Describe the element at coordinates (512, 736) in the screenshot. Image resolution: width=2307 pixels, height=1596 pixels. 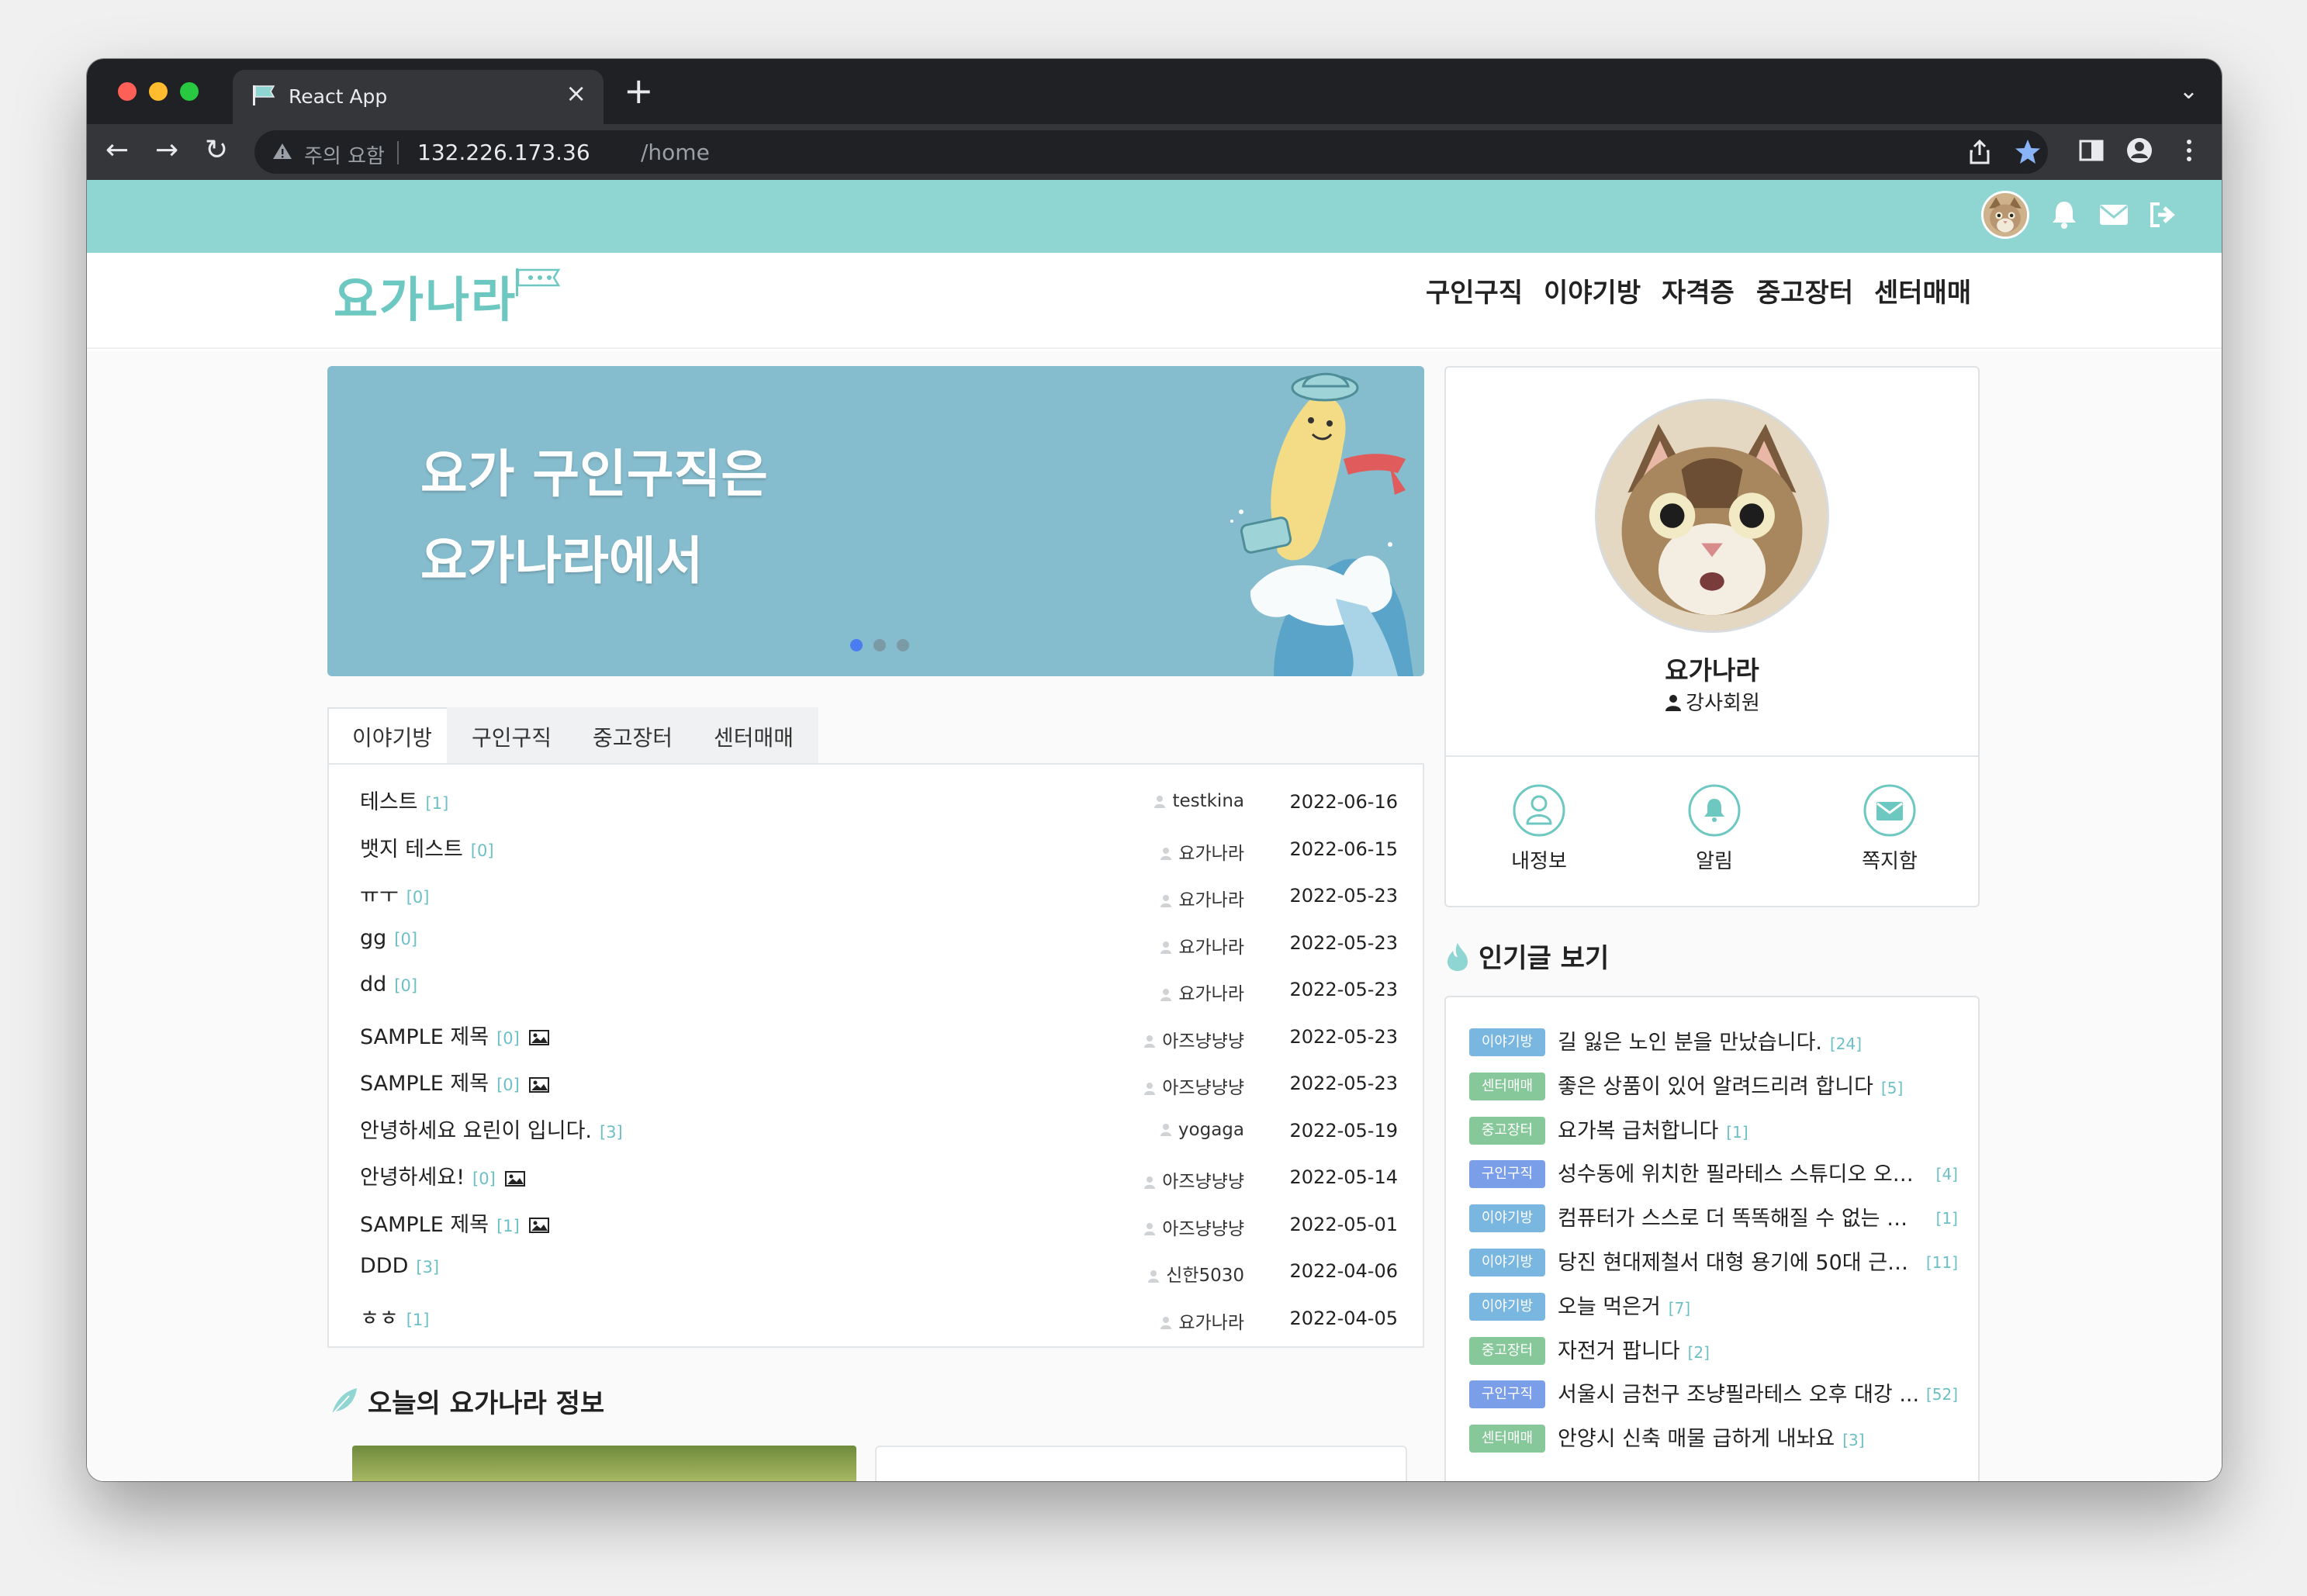
I see `tab-jobs: 구인구직` at that location.